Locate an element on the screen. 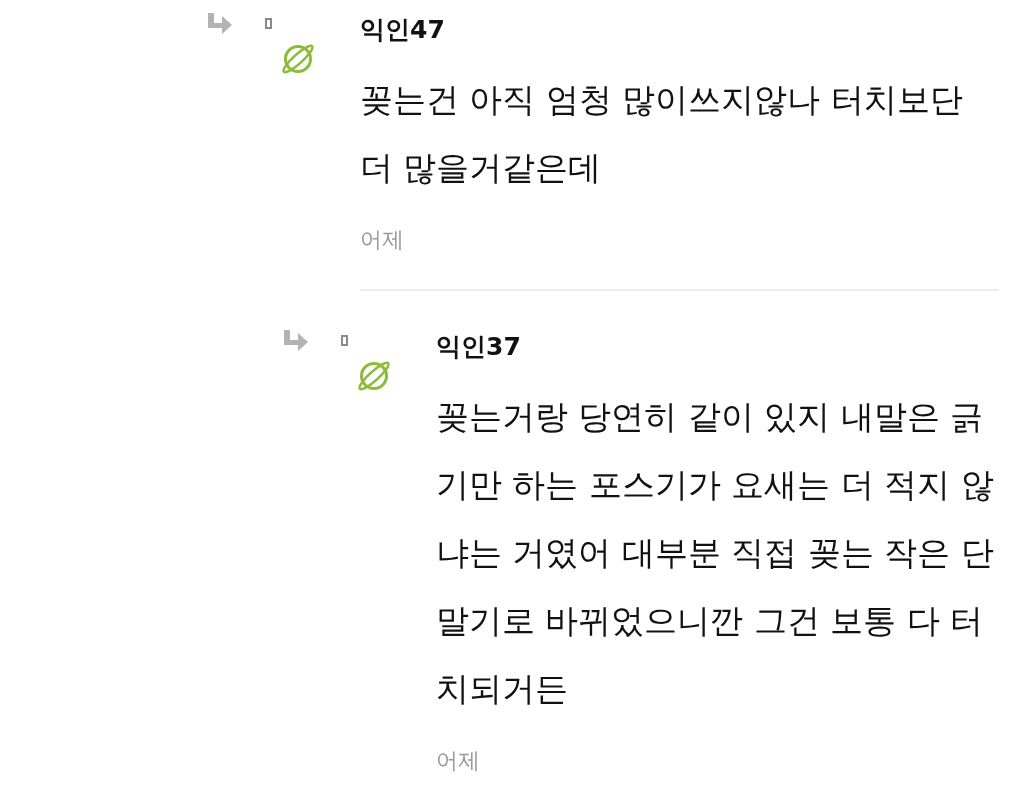 The width and height of the screenshot is (1024, 794). username: 익인47 is located at coordinates (403, 30).